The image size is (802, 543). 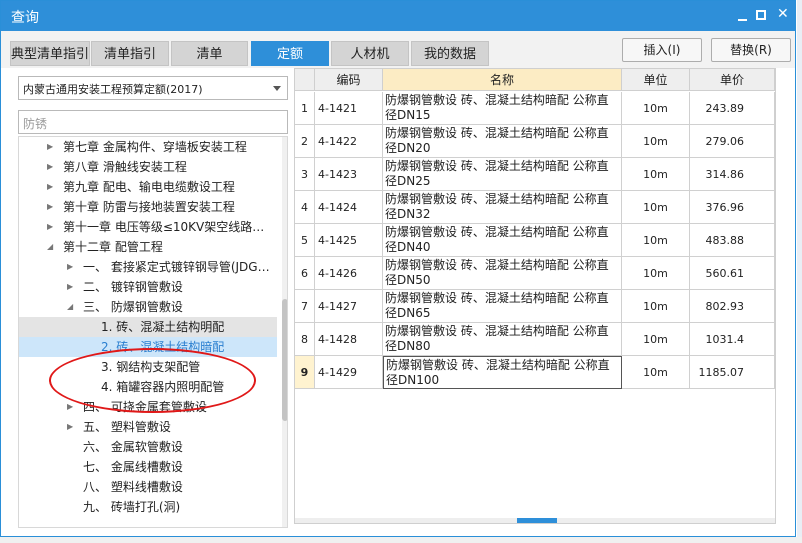 I want to click on tree-node: 六、 金属软管敷设, so click(x=148, y=447).